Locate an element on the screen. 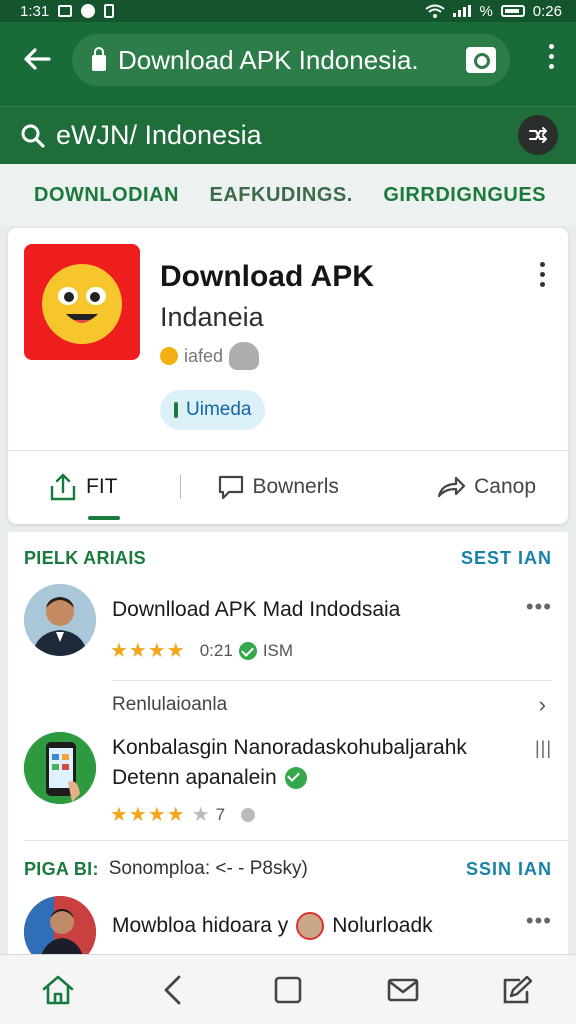 The height and width of the screenshot is (1024, 576). subheading: Renlulaioanla is located at coordinates (170, 704).